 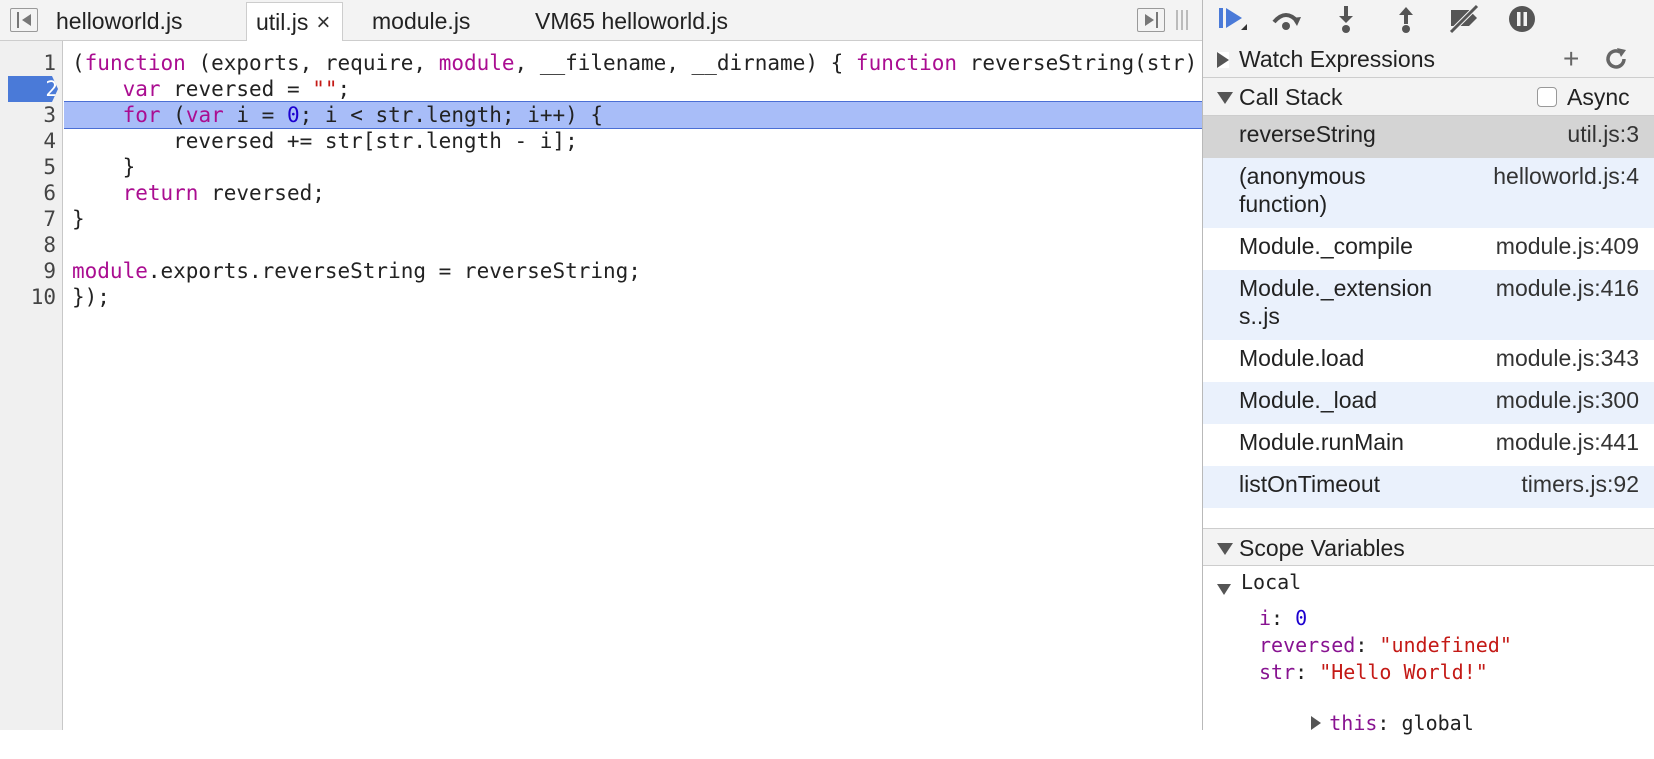 I want to click on local-scope-label: Local, so click(x=1271, y=582).